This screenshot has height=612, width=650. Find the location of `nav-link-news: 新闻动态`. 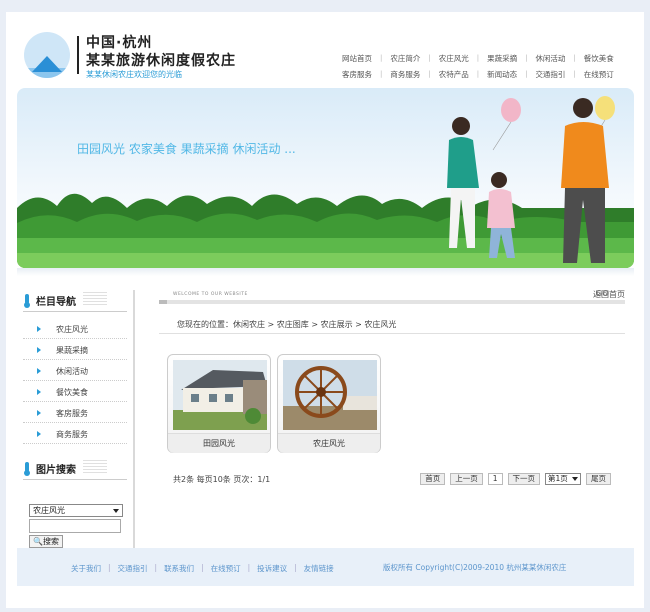

nav-link-news: 新闻动态 is located at coordinates (502, 74).